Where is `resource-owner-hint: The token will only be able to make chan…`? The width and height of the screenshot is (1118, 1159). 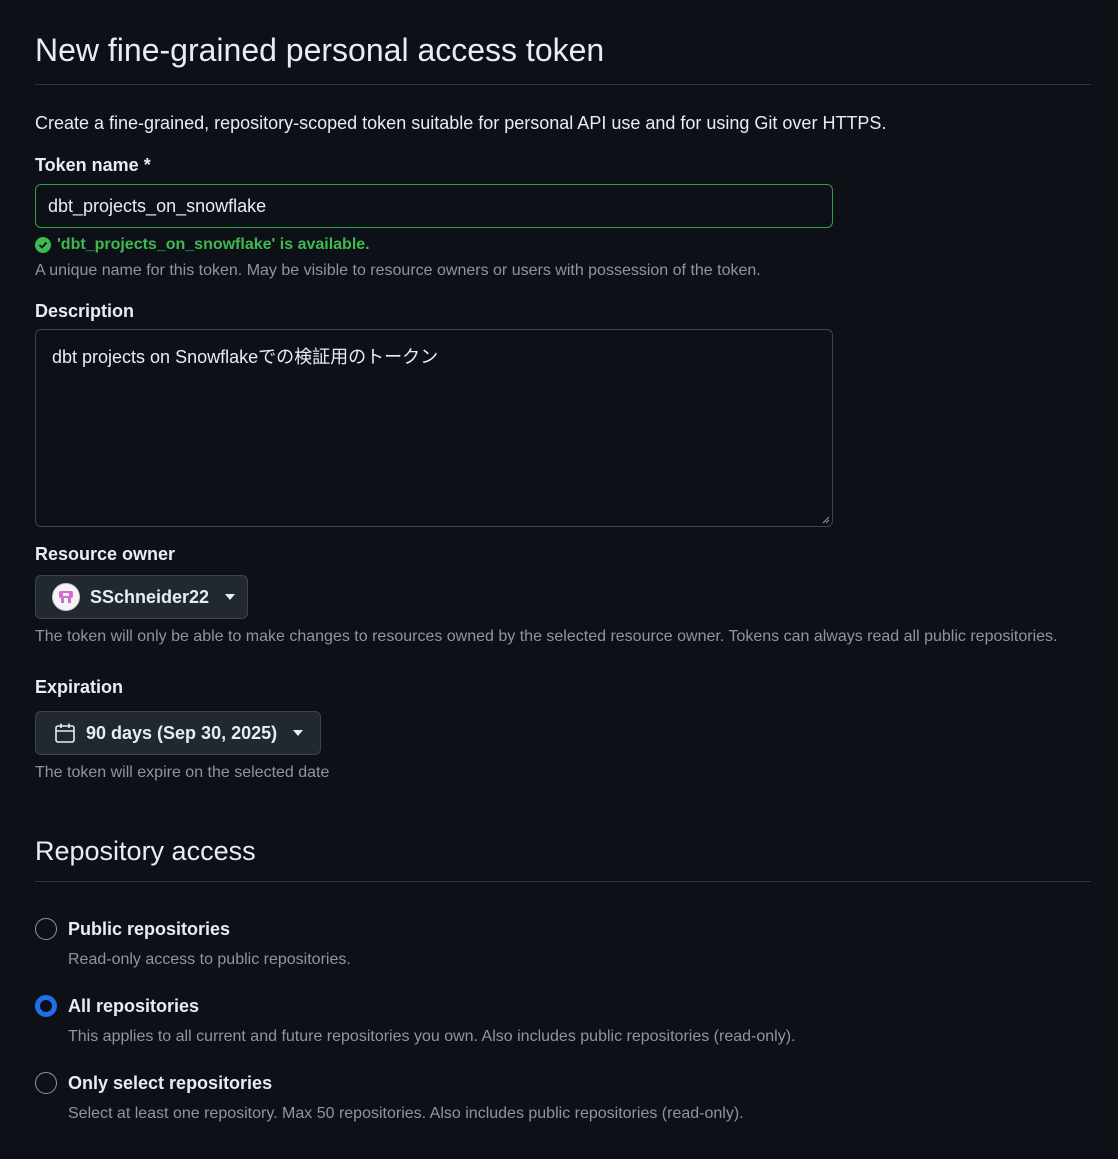 resource-owner-hint: The token will only be able to make chan… is located at coordinates (546, 636).